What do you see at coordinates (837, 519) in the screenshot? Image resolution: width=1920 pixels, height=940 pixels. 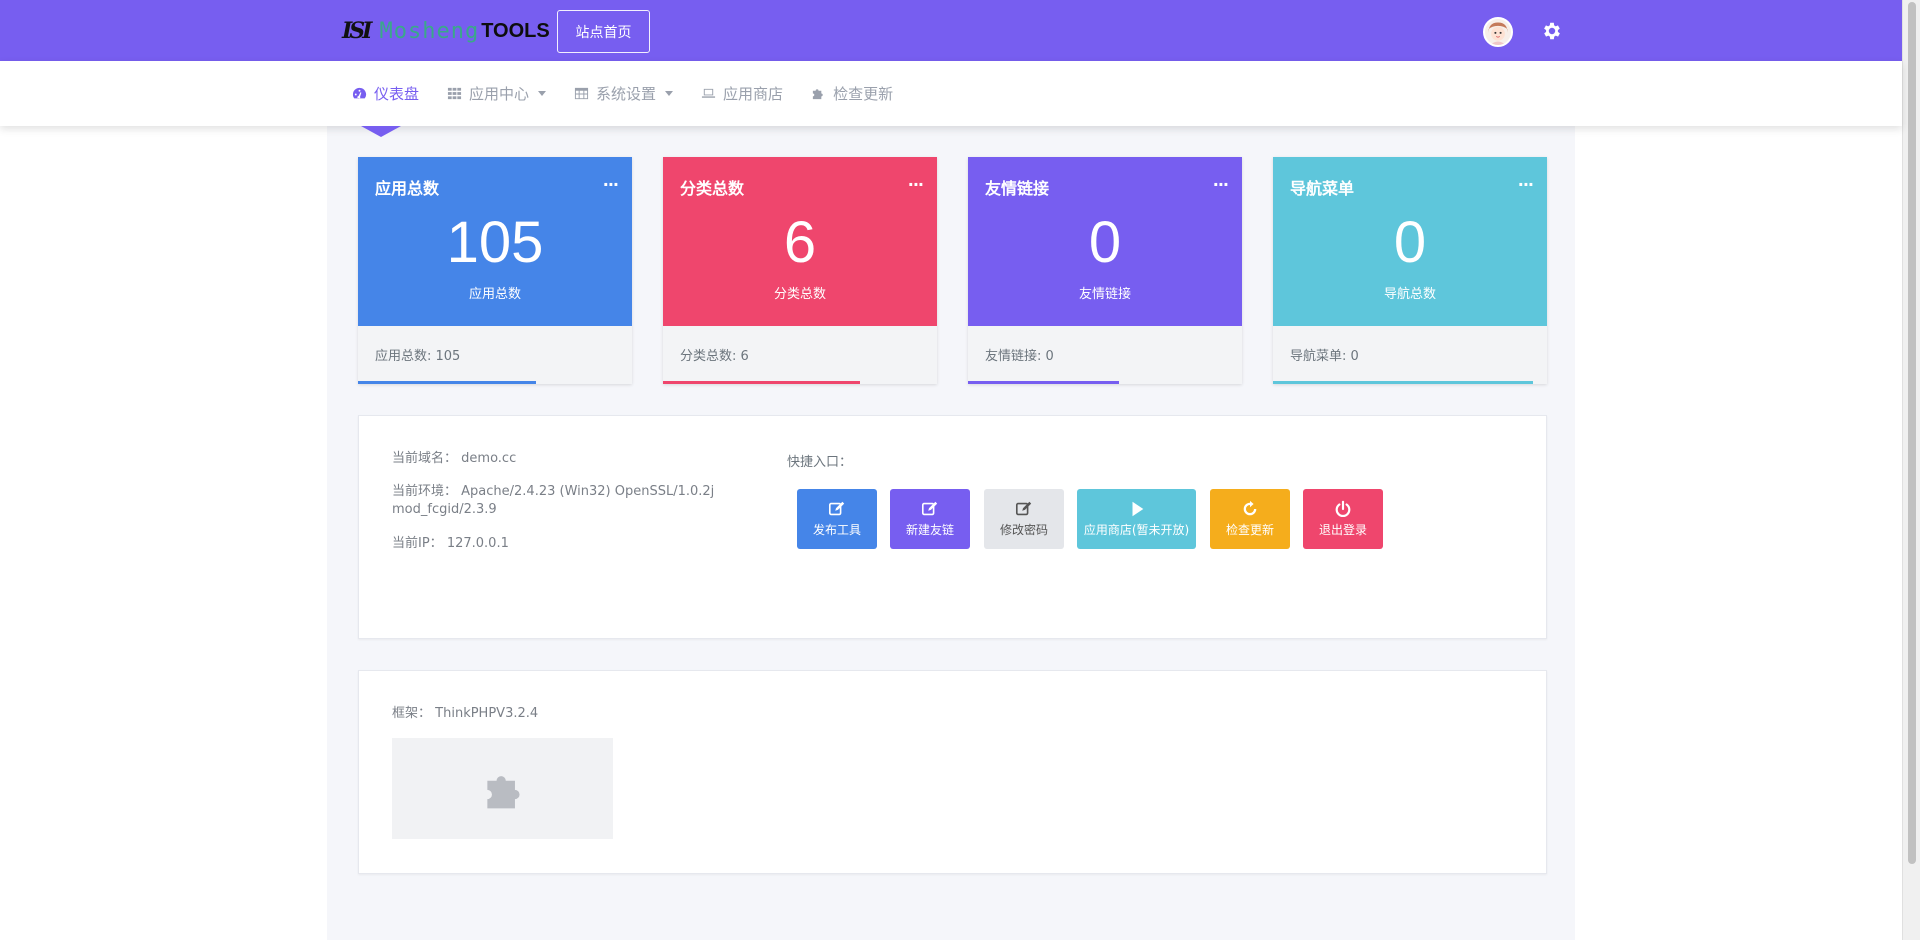 I see `publish-tool-button: 发布工具` at bounding box center [837, 519].